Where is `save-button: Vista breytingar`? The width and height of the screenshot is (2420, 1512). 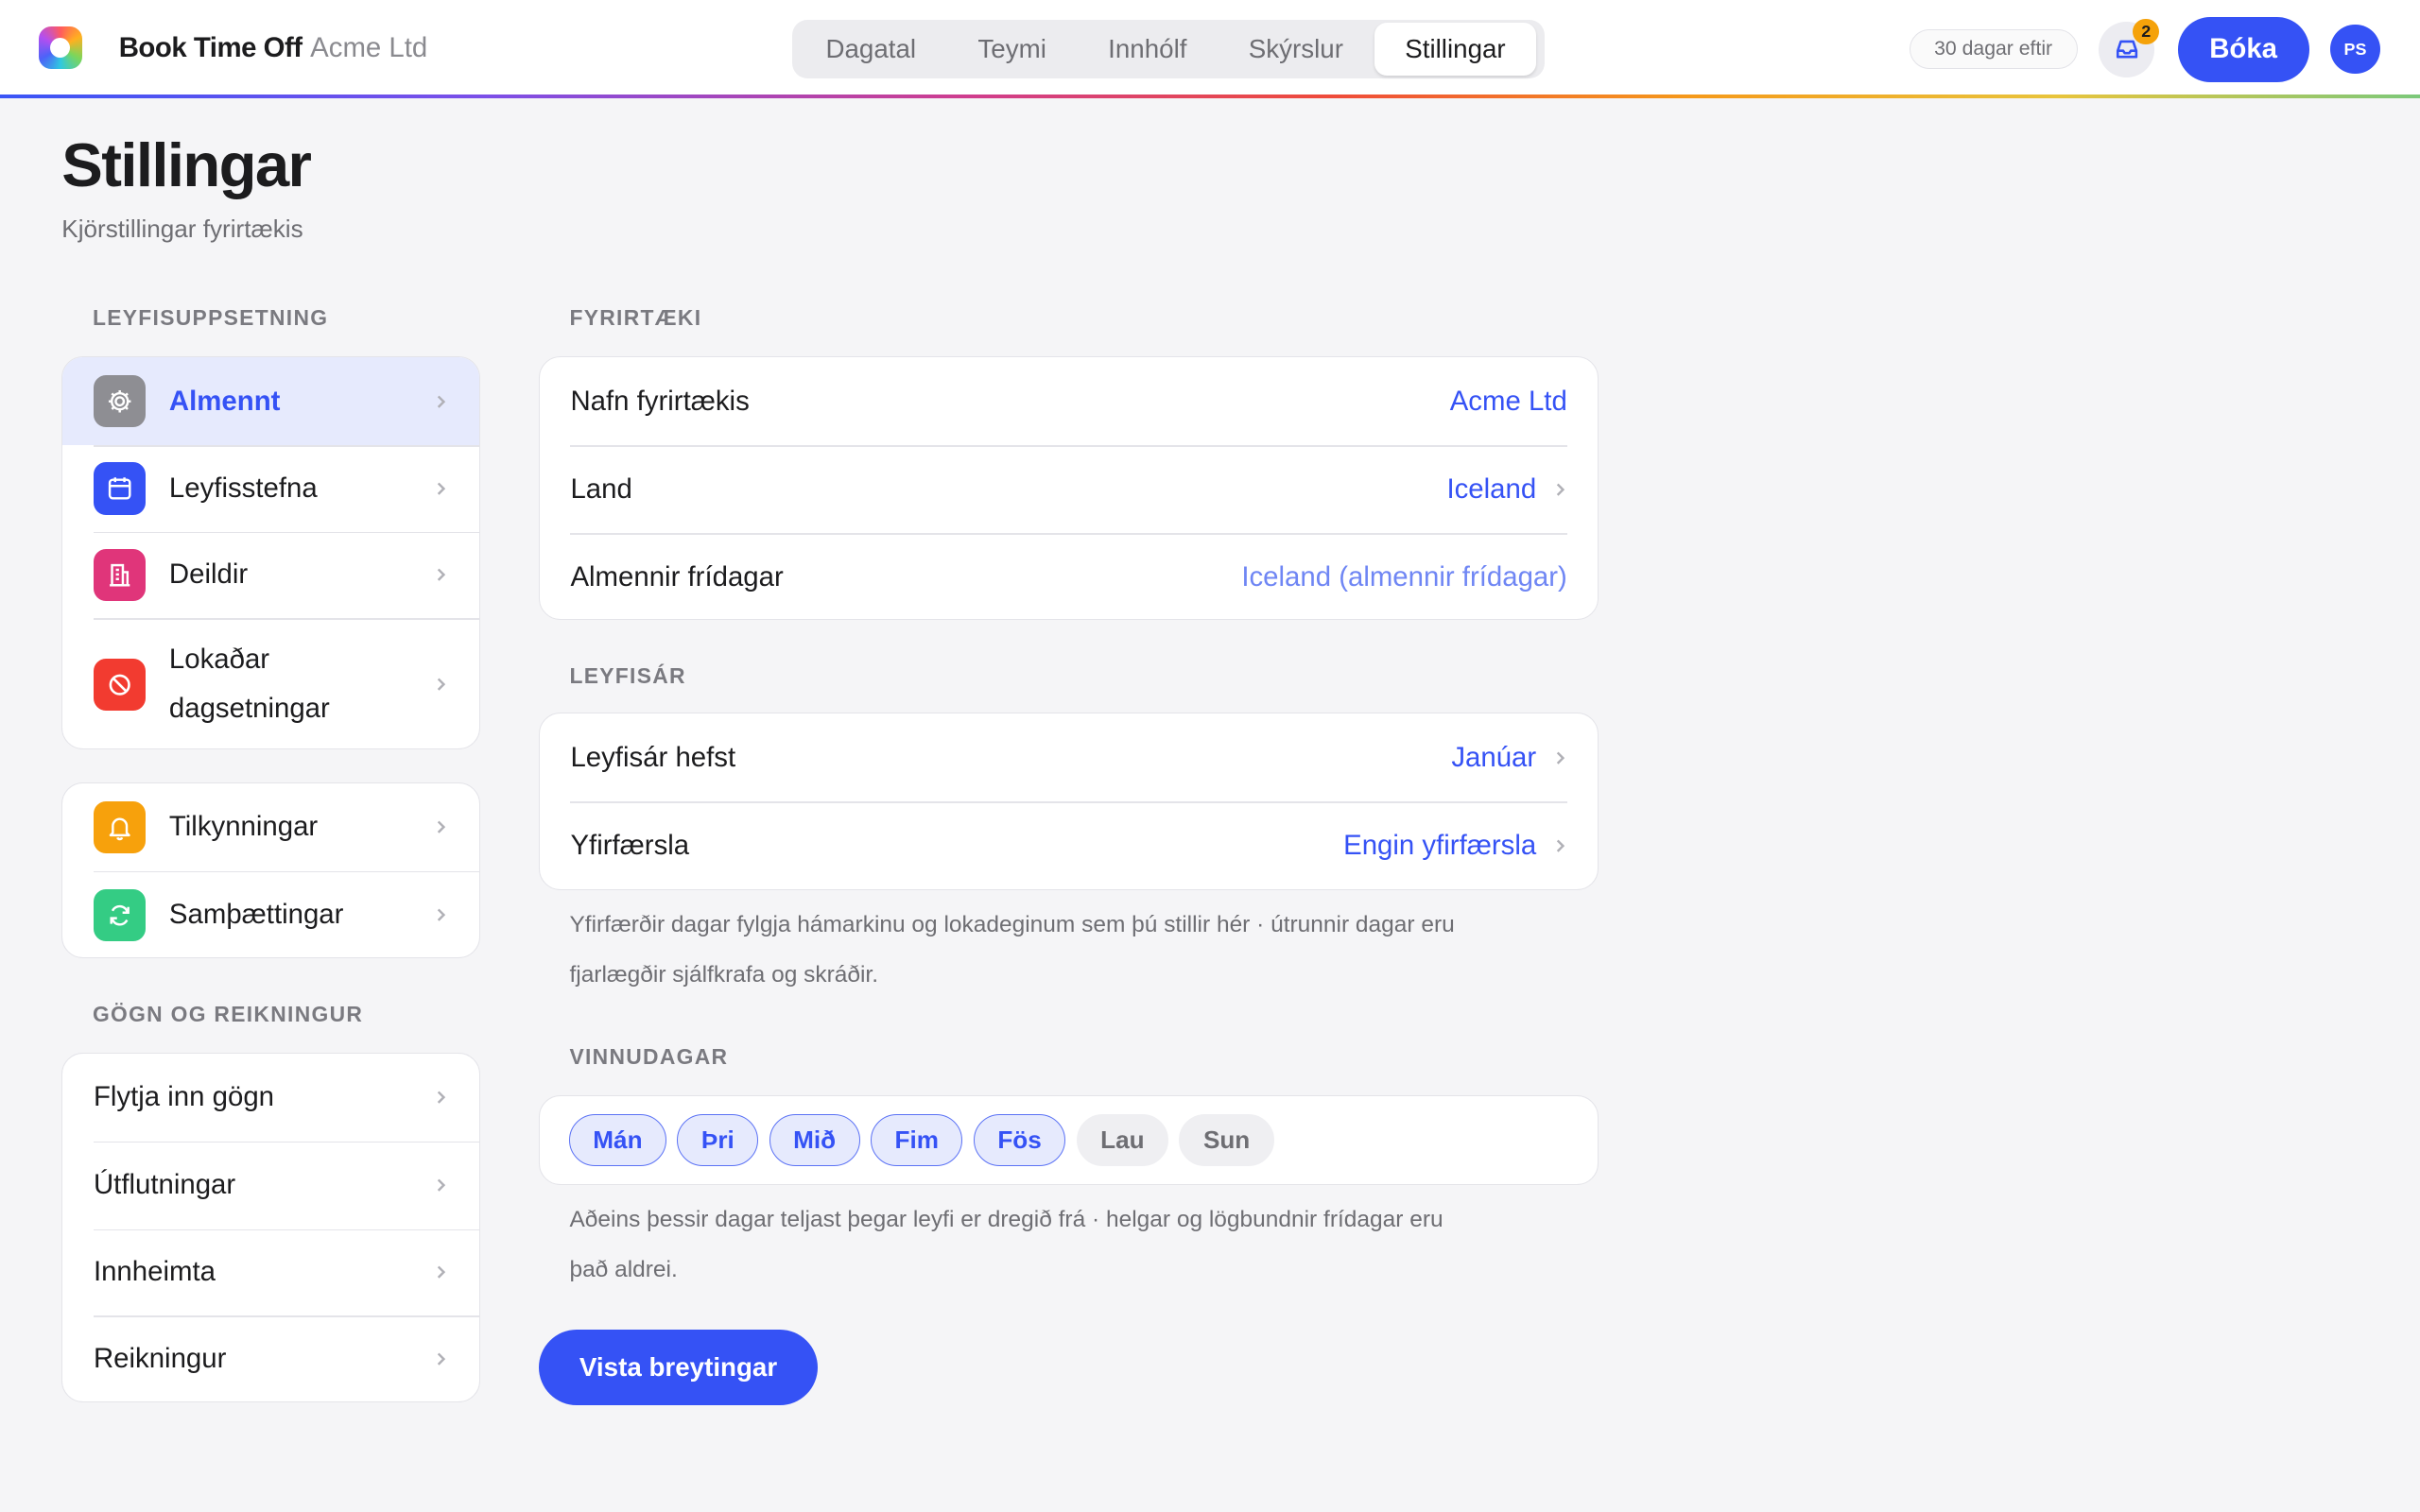
save-button: Vista breytingar is located at coordinates (678, 1368).